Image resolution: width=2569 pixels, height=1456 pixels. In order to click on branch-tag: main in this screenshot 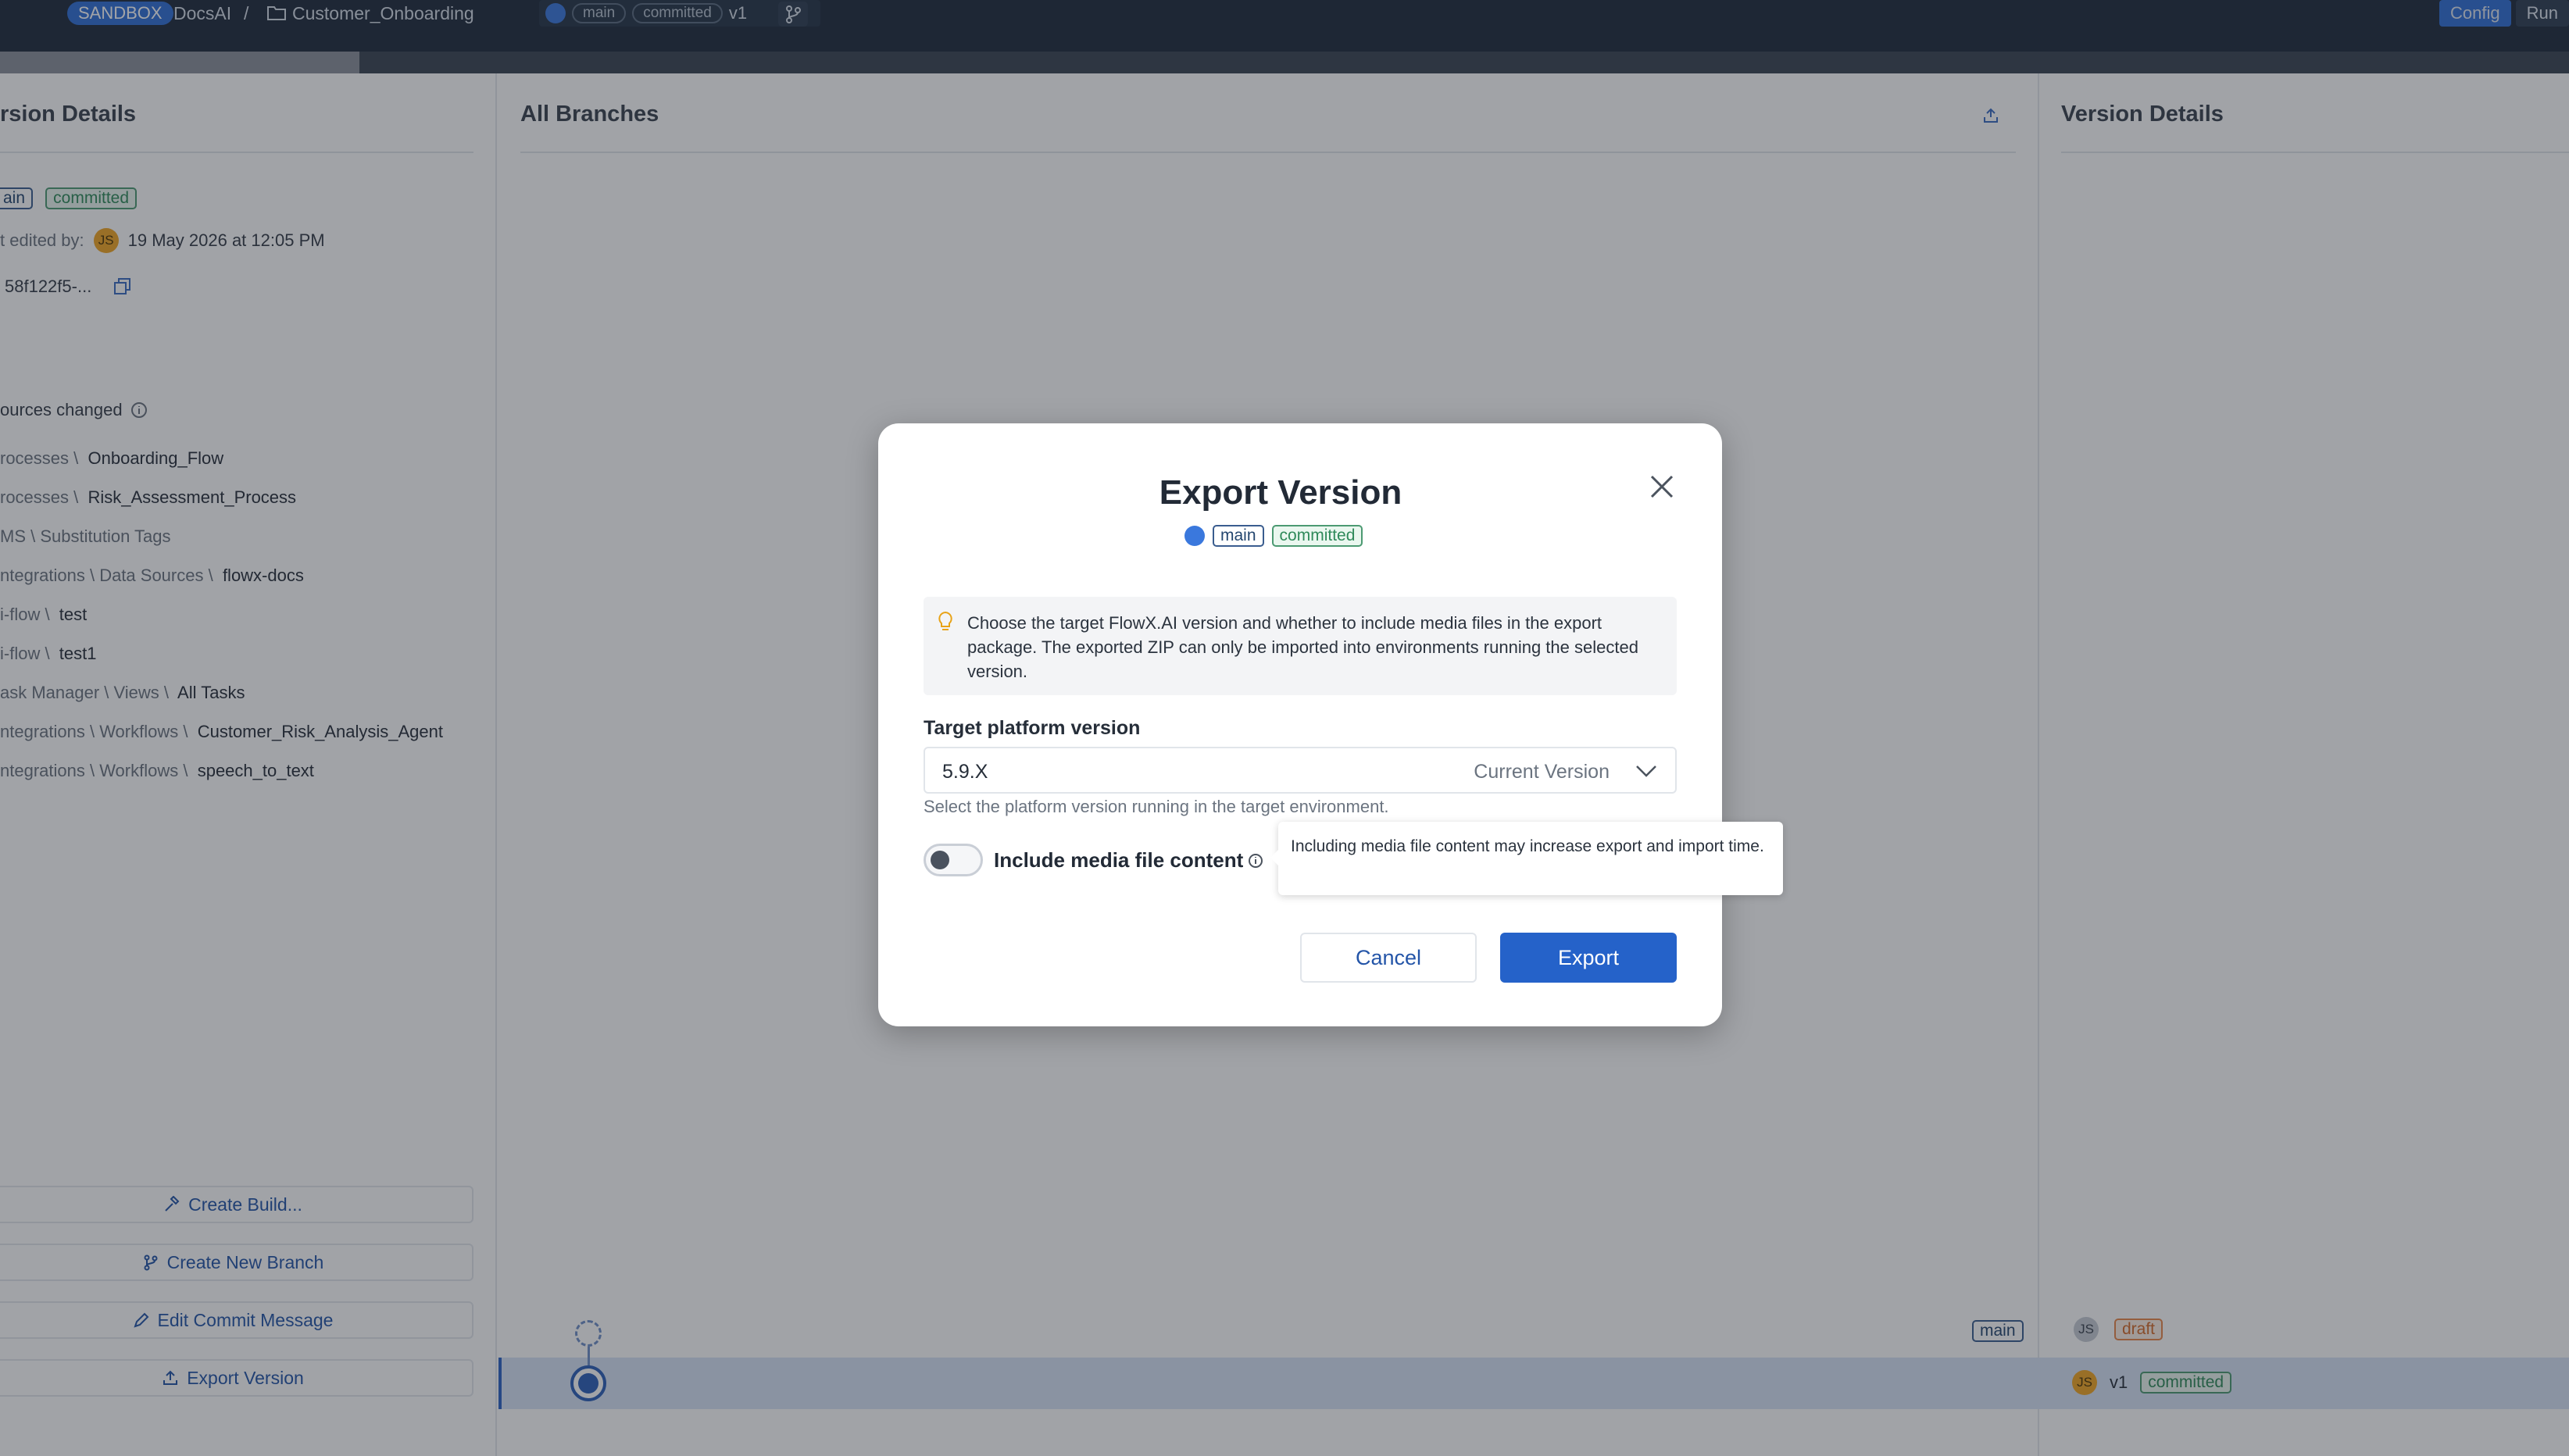, I will do `click(1238, 536)`.